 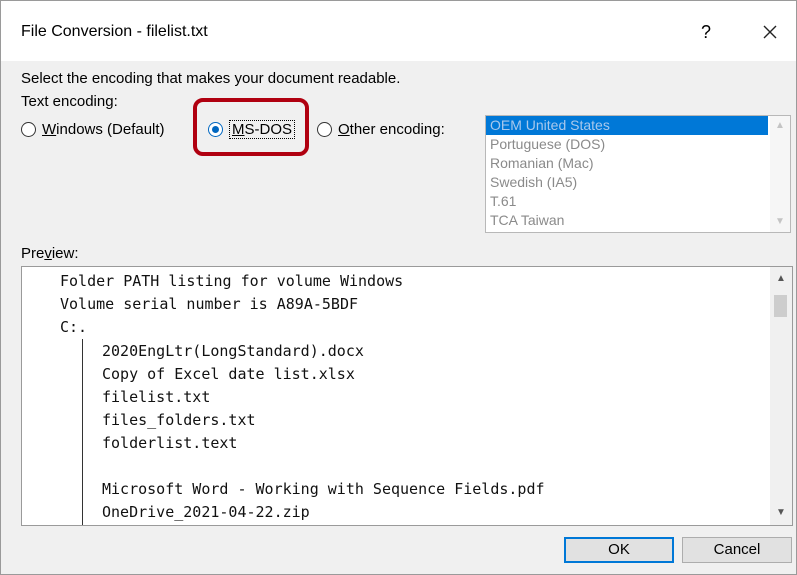 What do you see at coordinates (74, 327) in the screenshot?
I see `preview-line: C:.` at bounding box center [74, 327].